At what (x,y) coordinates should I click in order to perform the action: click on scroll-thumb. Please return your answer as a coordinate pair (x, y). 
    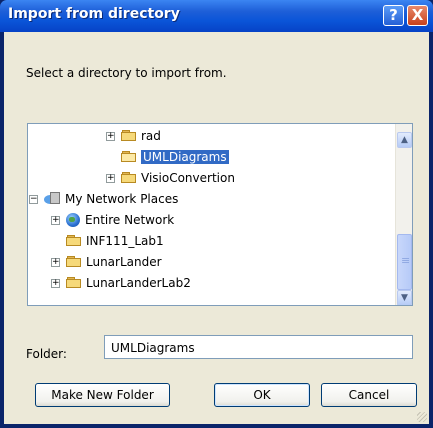
    Looking at the image, I should click on (404, 262).